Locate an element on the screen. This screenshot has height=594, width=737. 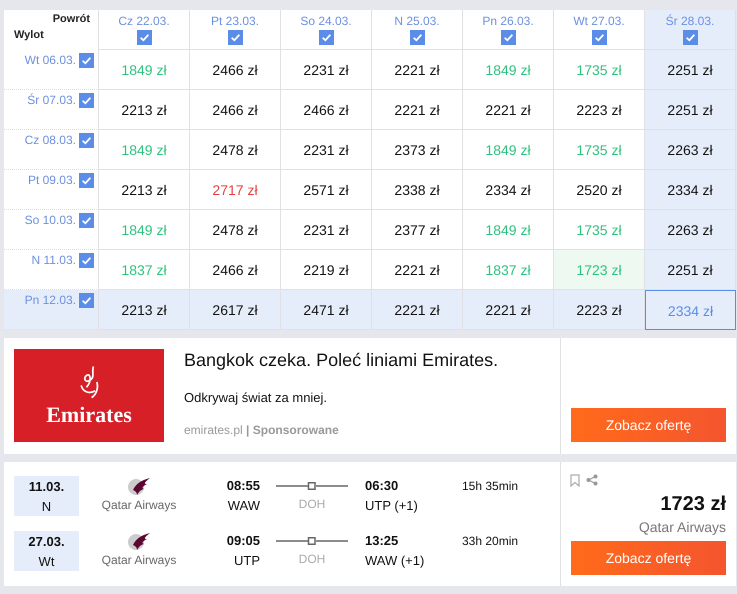
total-price: 1723 zł is located at coordinates (693, 504).